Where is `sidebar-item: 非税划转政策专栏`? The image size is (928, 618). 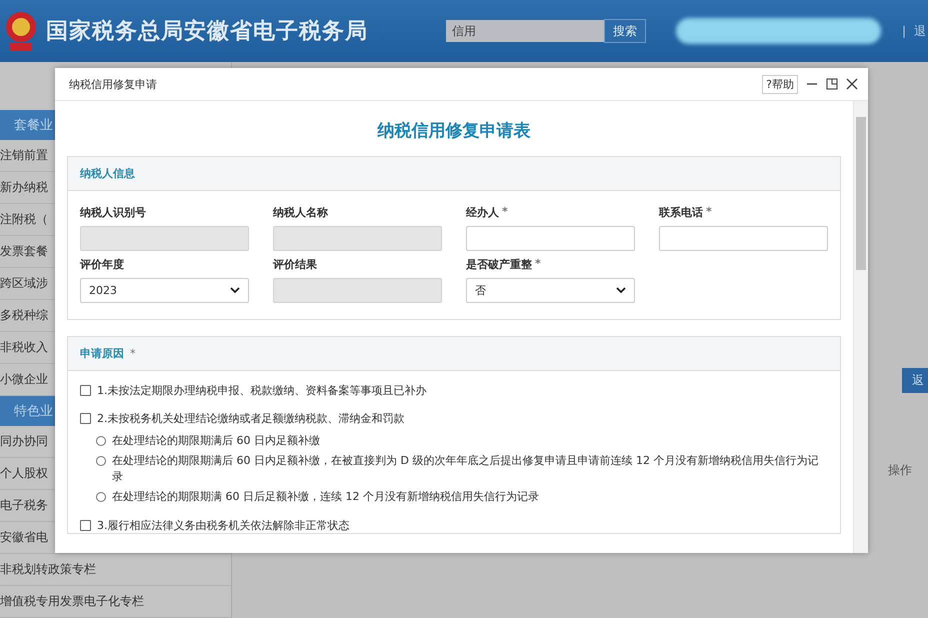
sidebar-item: 非税划转政策专栏 is located at coordinates (115, 570).